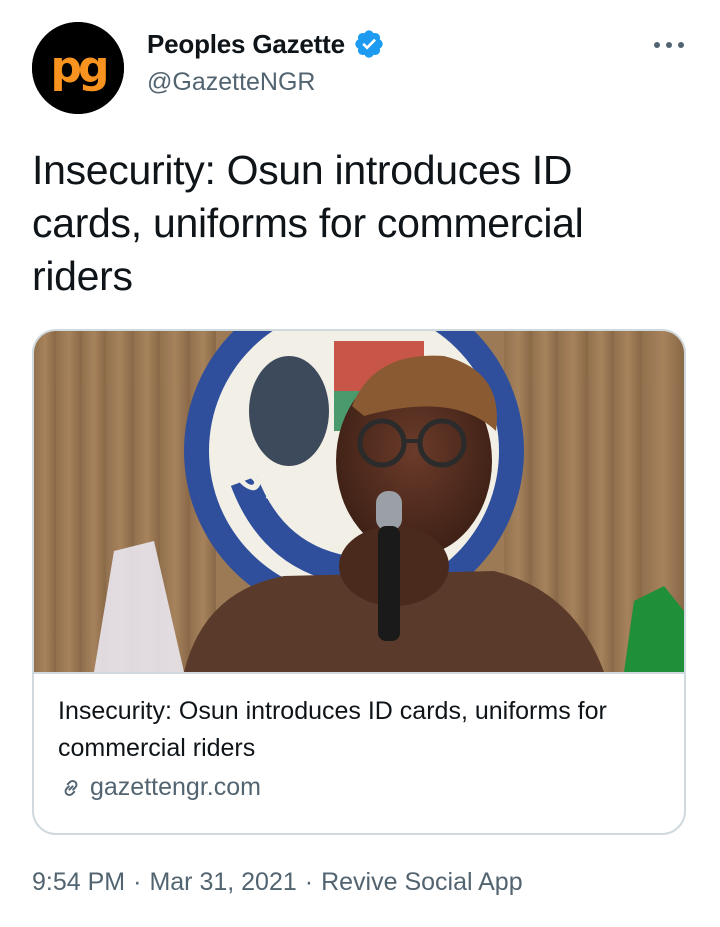 The height and width of the screenshot is (927, 720). What do you see at coordinates (669, 45) in the screenshot?
I see `more-options-icon` at bounding box center [669, 45].